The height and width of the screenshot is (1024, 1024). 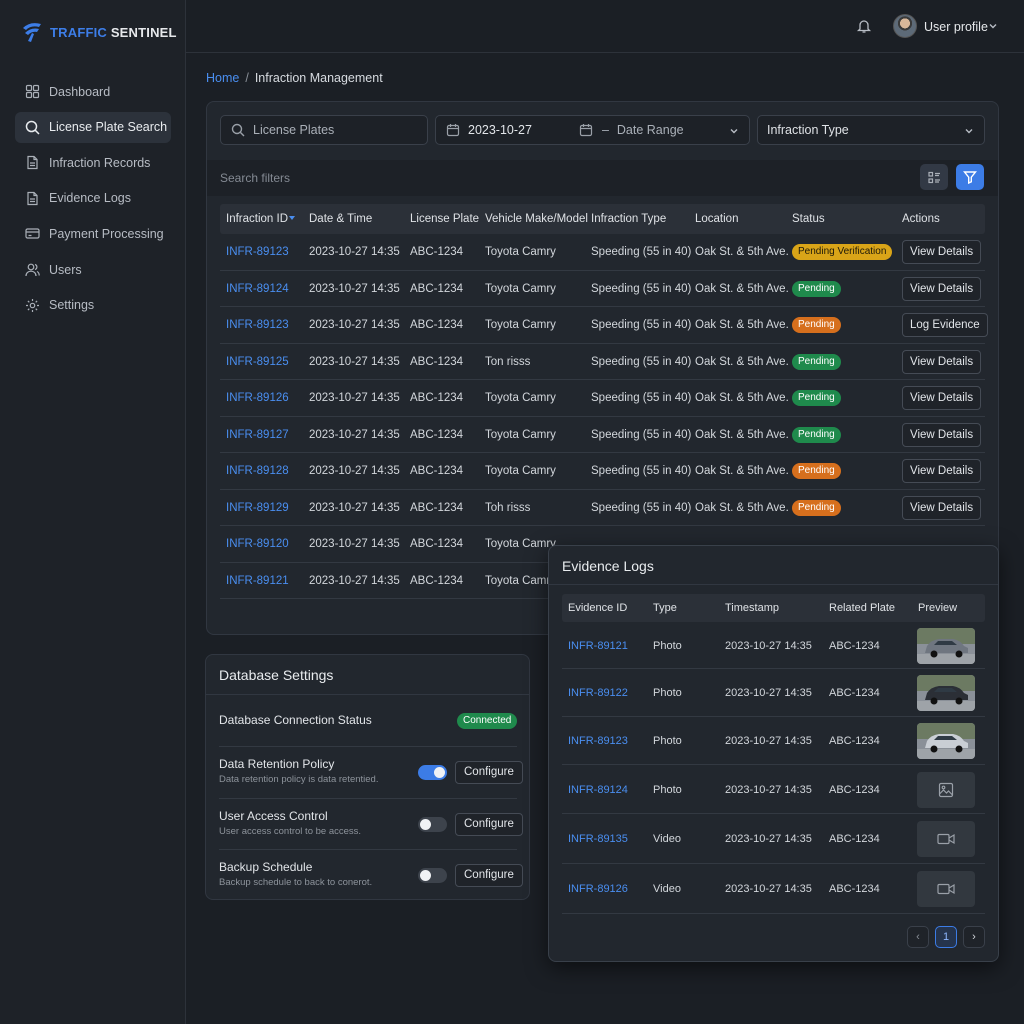 I want to click on list-item: INFR-89126 Video 2023-10-27 14:35 ABC-1234, so click(x=773, y=889).